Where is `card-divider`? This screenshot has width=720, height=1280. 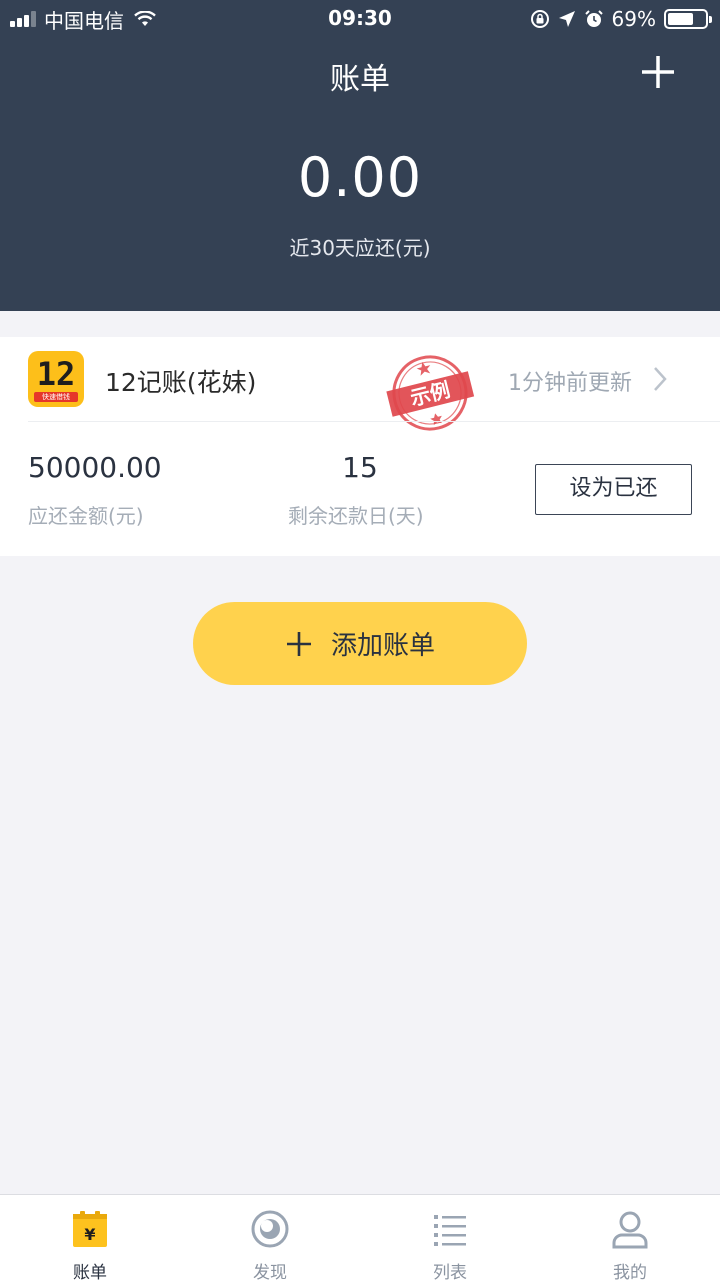
card-divider is located at coordinates (374, 421).